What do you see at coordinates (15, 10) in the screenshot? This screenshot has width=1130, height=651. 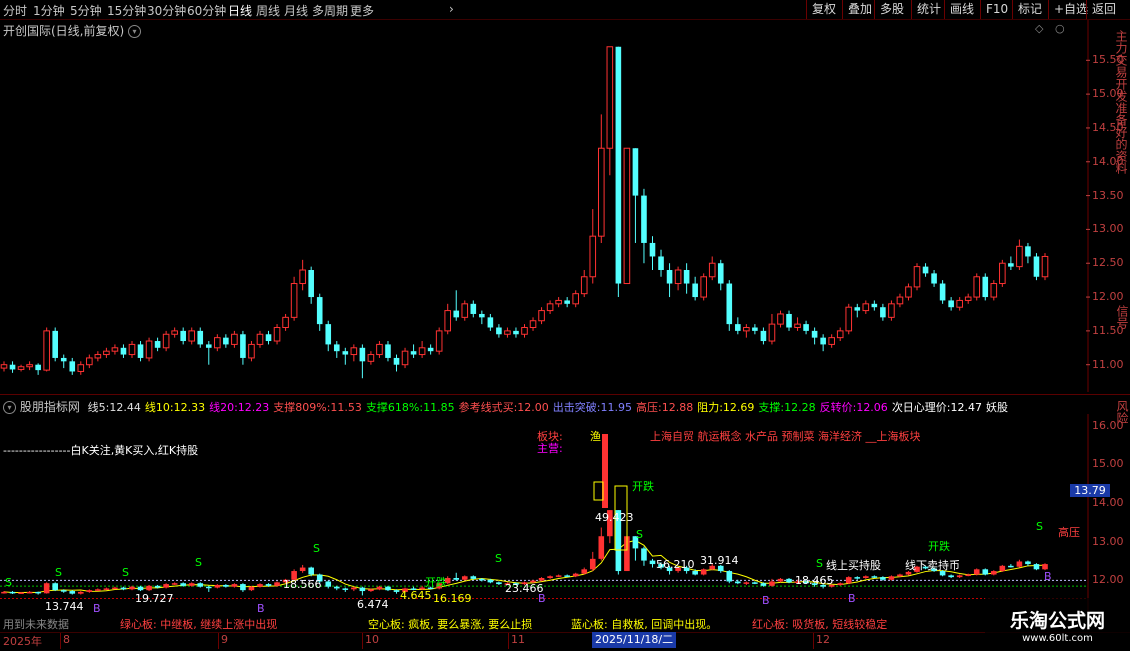 I see `period-tab-0: 分时` at bounding box center [15, 10].